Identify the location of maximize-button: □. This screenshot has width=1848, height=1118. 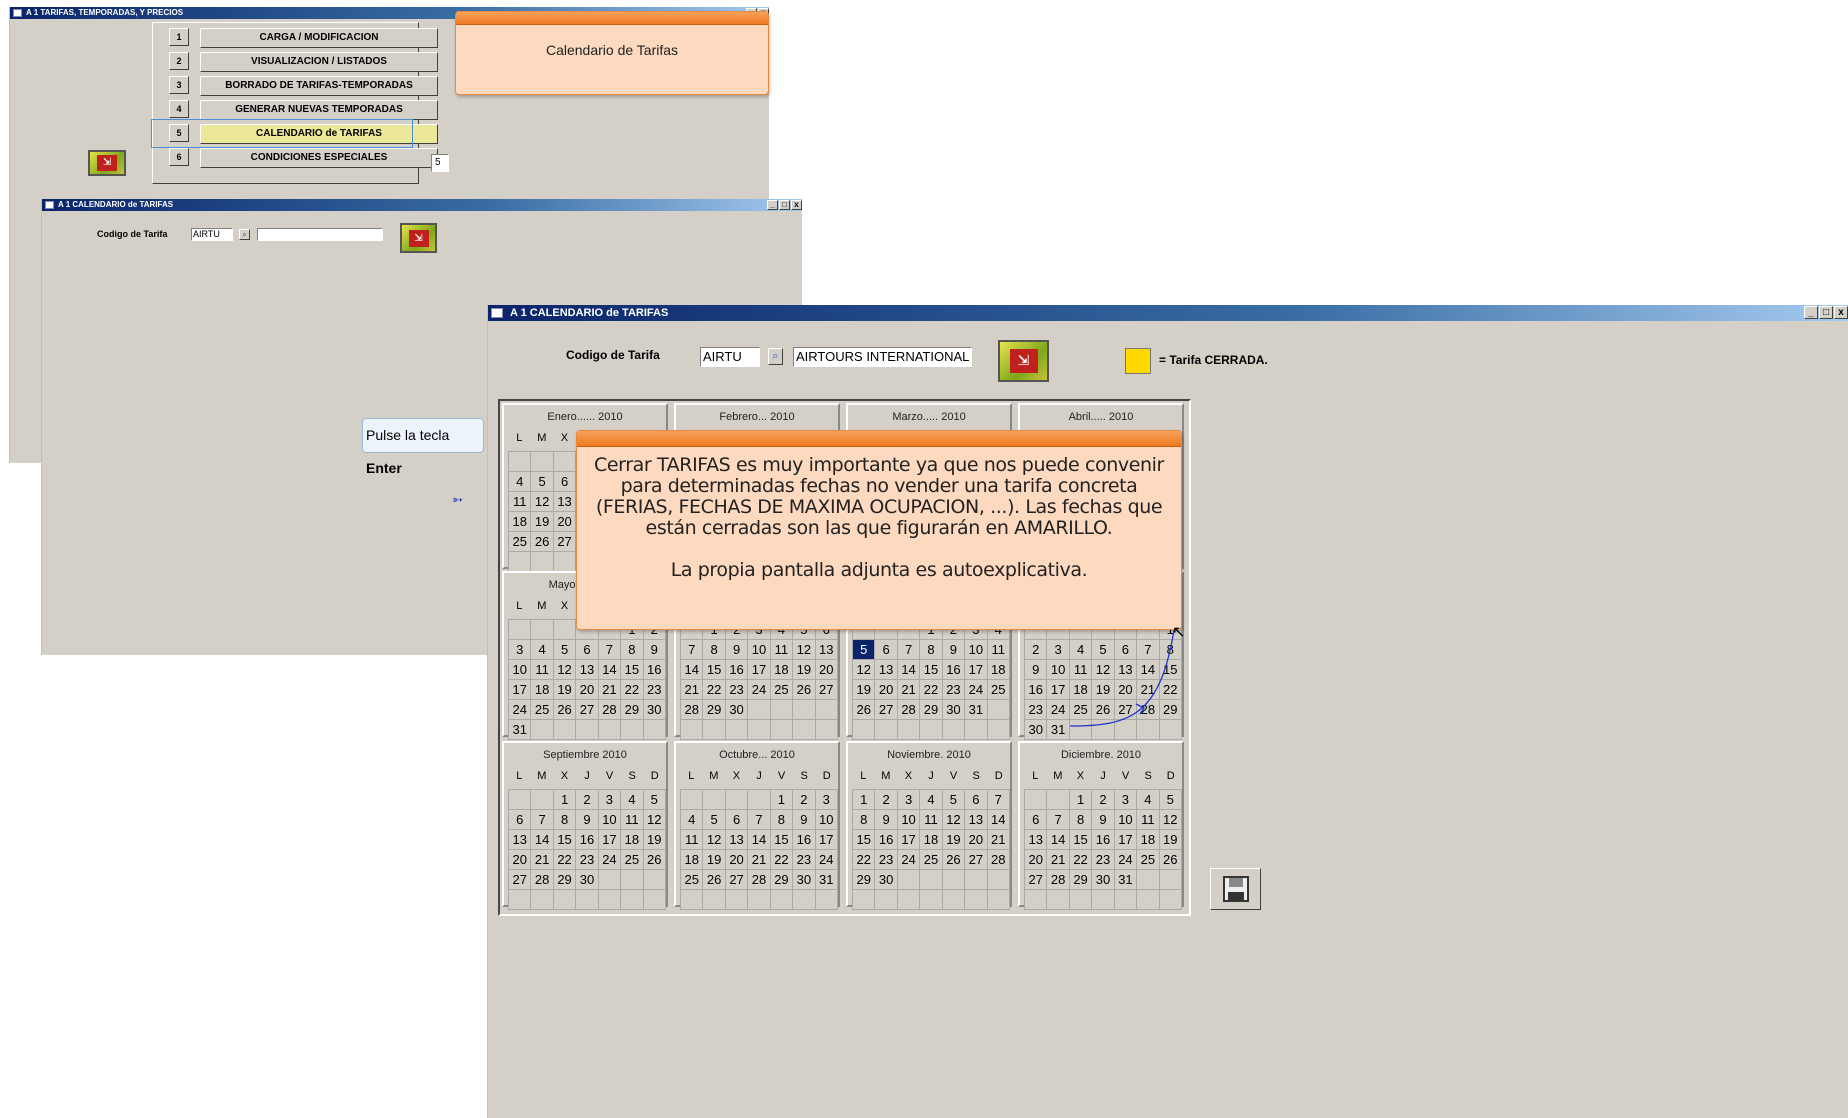
(1826, 312).